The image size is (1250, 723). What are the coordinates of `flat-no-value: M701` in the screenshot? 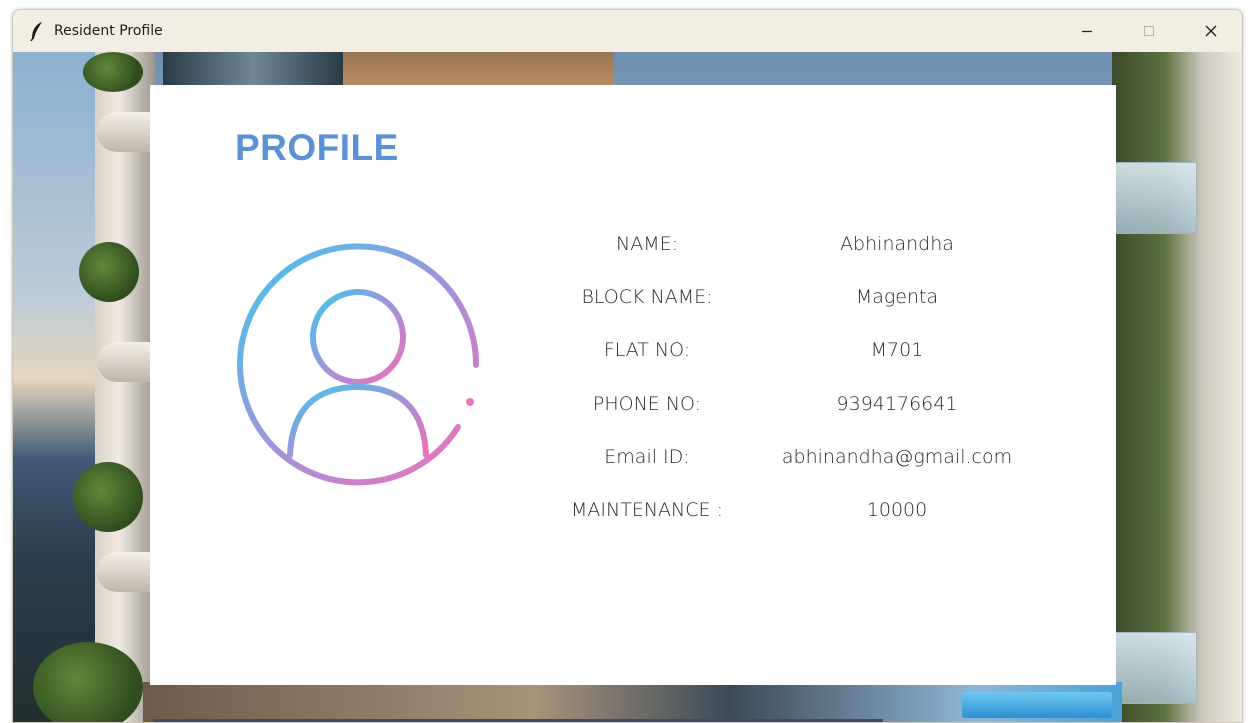 It's located at (897, 350).